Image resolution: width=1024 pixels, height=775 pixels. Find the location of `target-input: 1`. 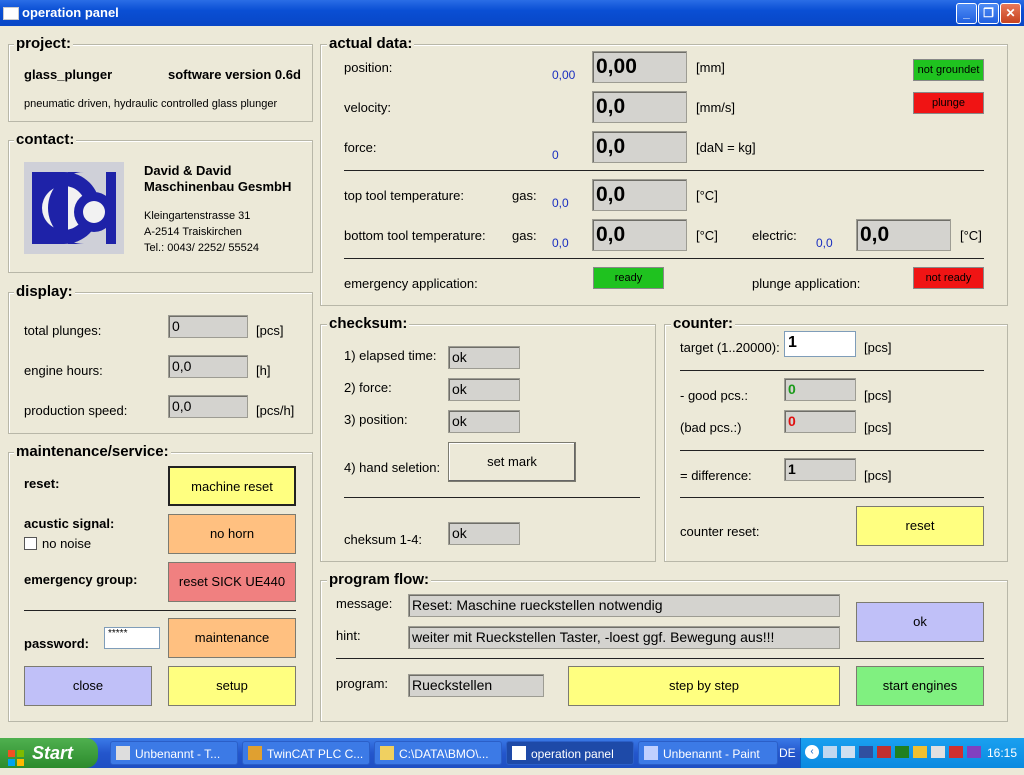

target-input: 1 is located at coordinates (820, 344).